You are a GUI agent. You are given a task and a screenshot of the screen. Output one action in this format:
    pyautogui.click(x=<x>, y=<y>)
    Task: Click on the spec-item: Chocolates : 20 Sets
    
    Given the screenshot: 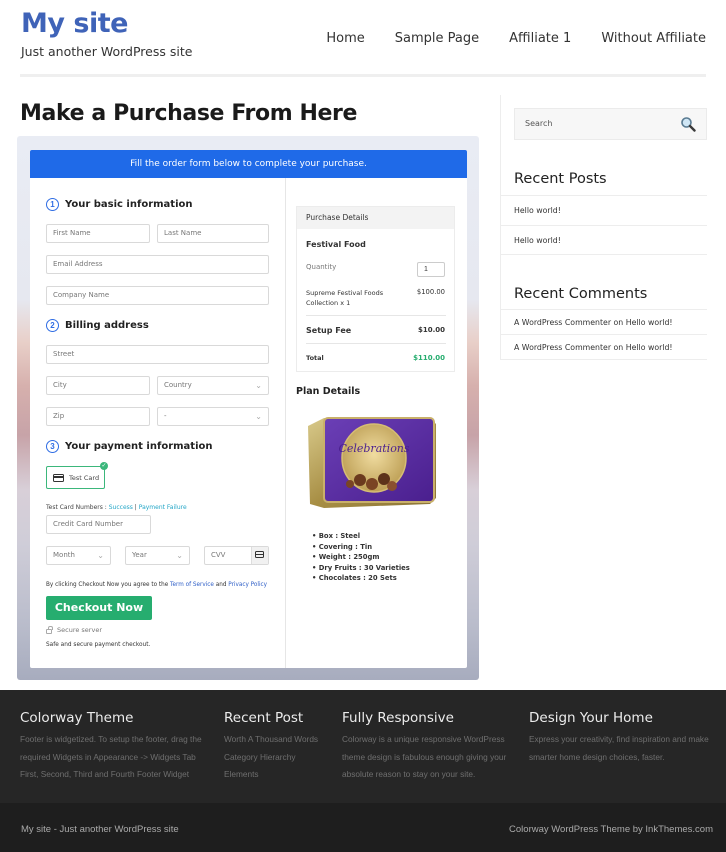 What is the action you would take?
    pyautogui.click(x=361, y=579)
    